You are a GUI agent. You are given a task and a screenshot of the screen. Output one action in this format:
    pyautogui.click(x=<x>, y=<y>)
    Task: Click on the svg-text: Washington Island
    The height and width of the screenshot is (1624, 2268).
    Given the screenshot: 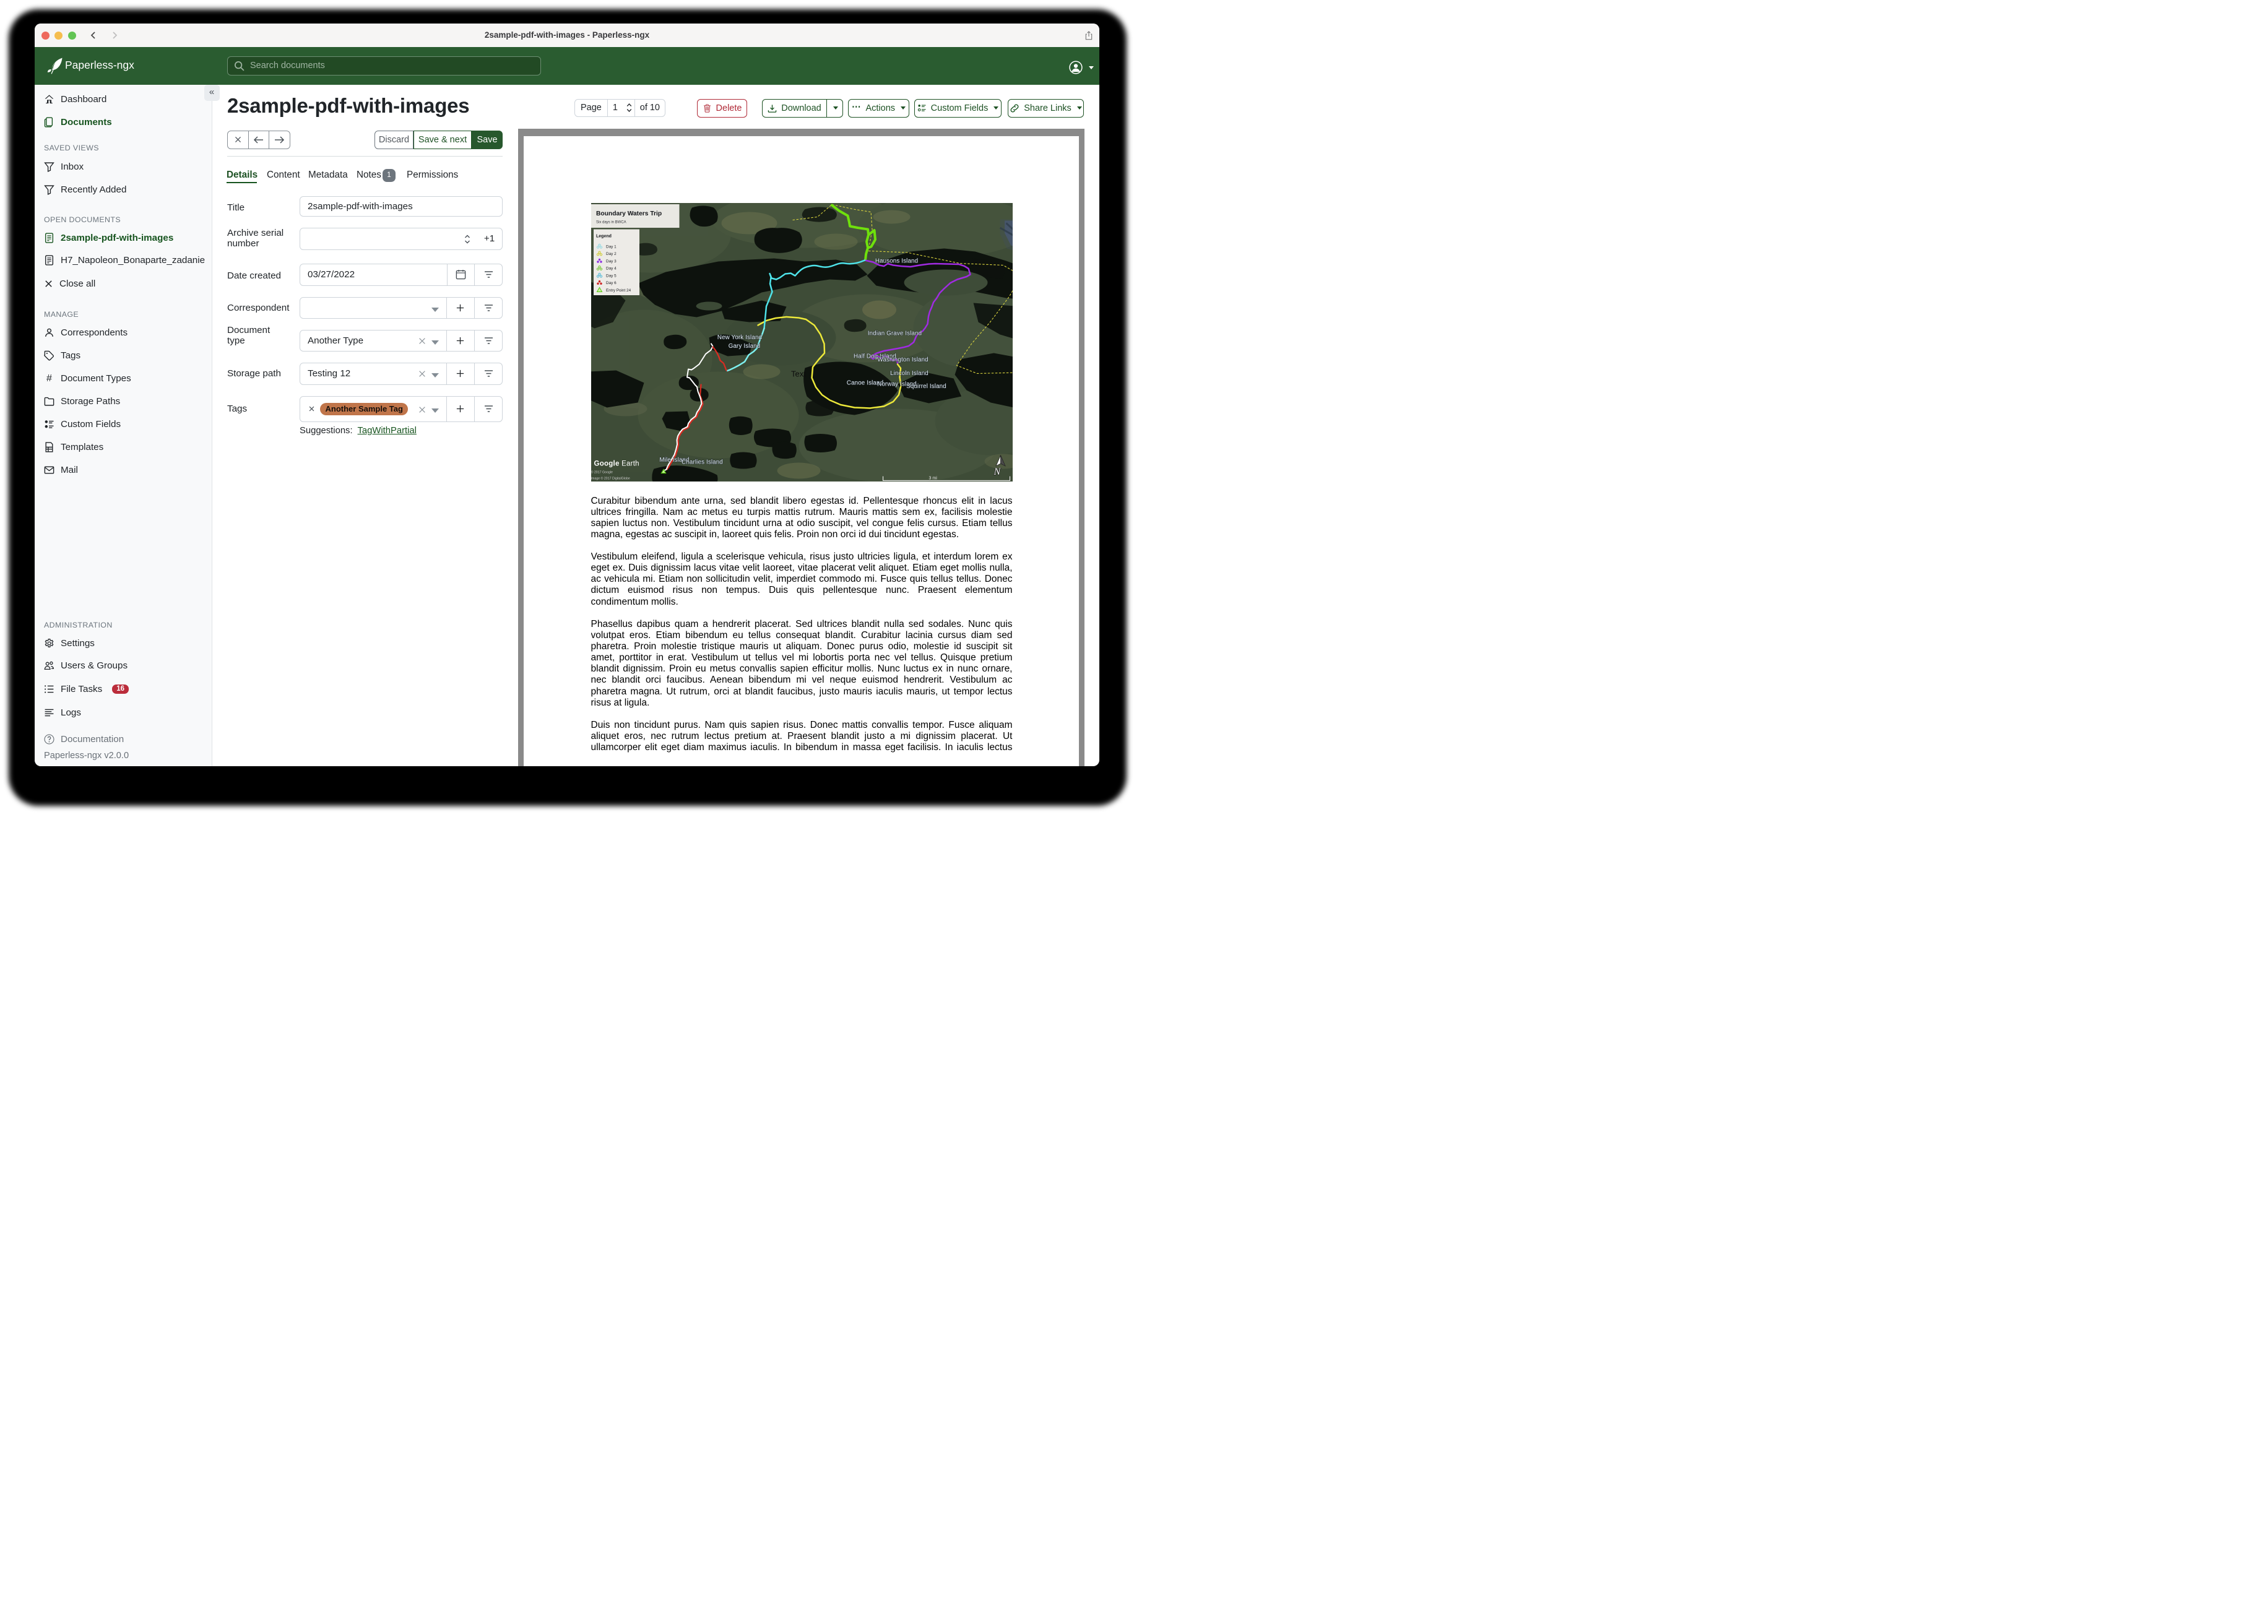 What is the action you would take?
    pyautogui.click(x=902, y=359)
    